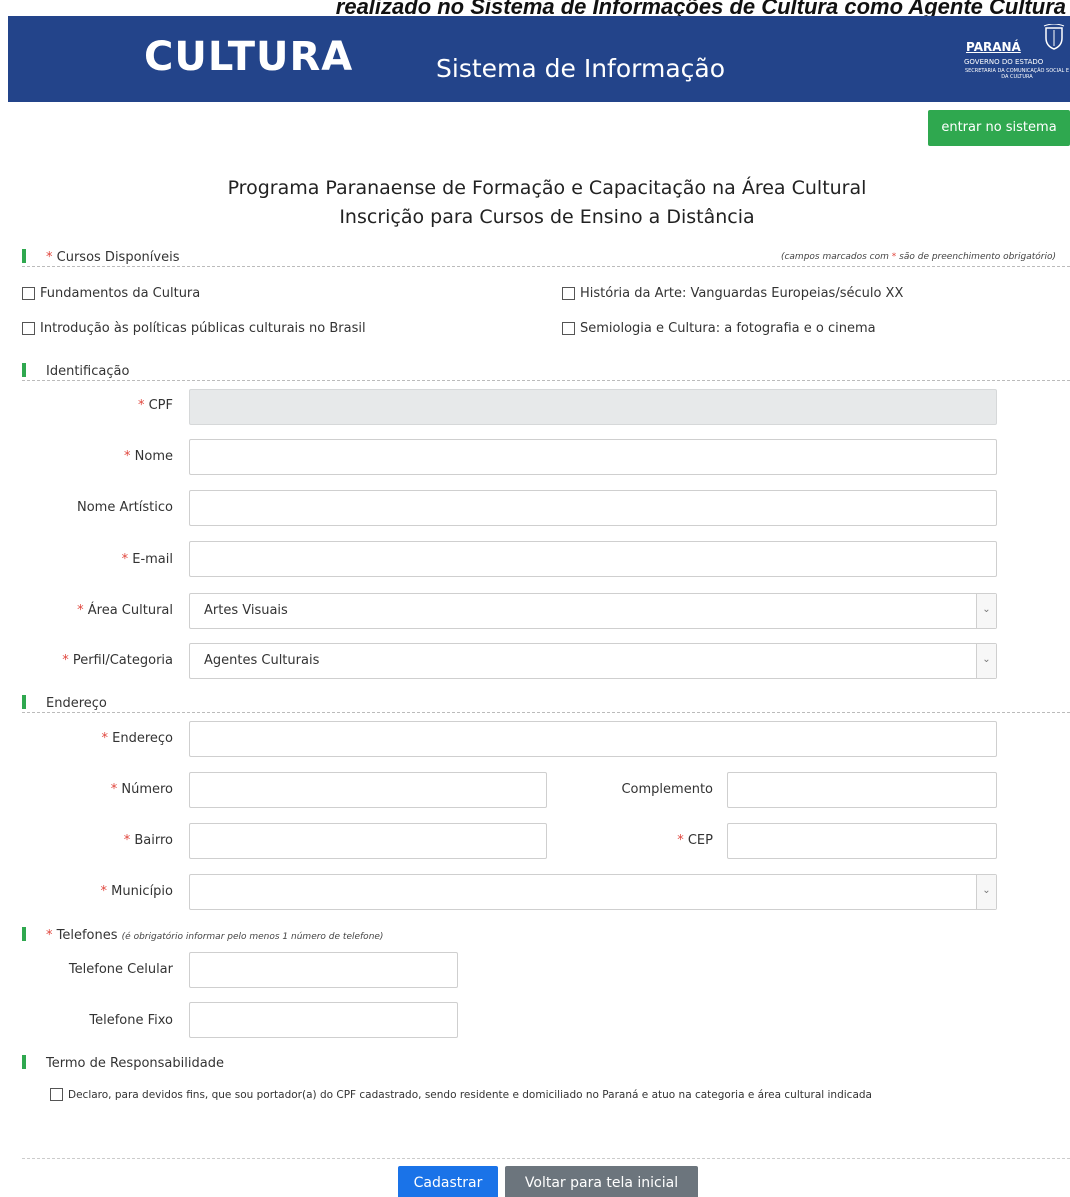 This screenshot has width=1070, height=1197. I want to click on city-label: * Município, so click(136, 891).